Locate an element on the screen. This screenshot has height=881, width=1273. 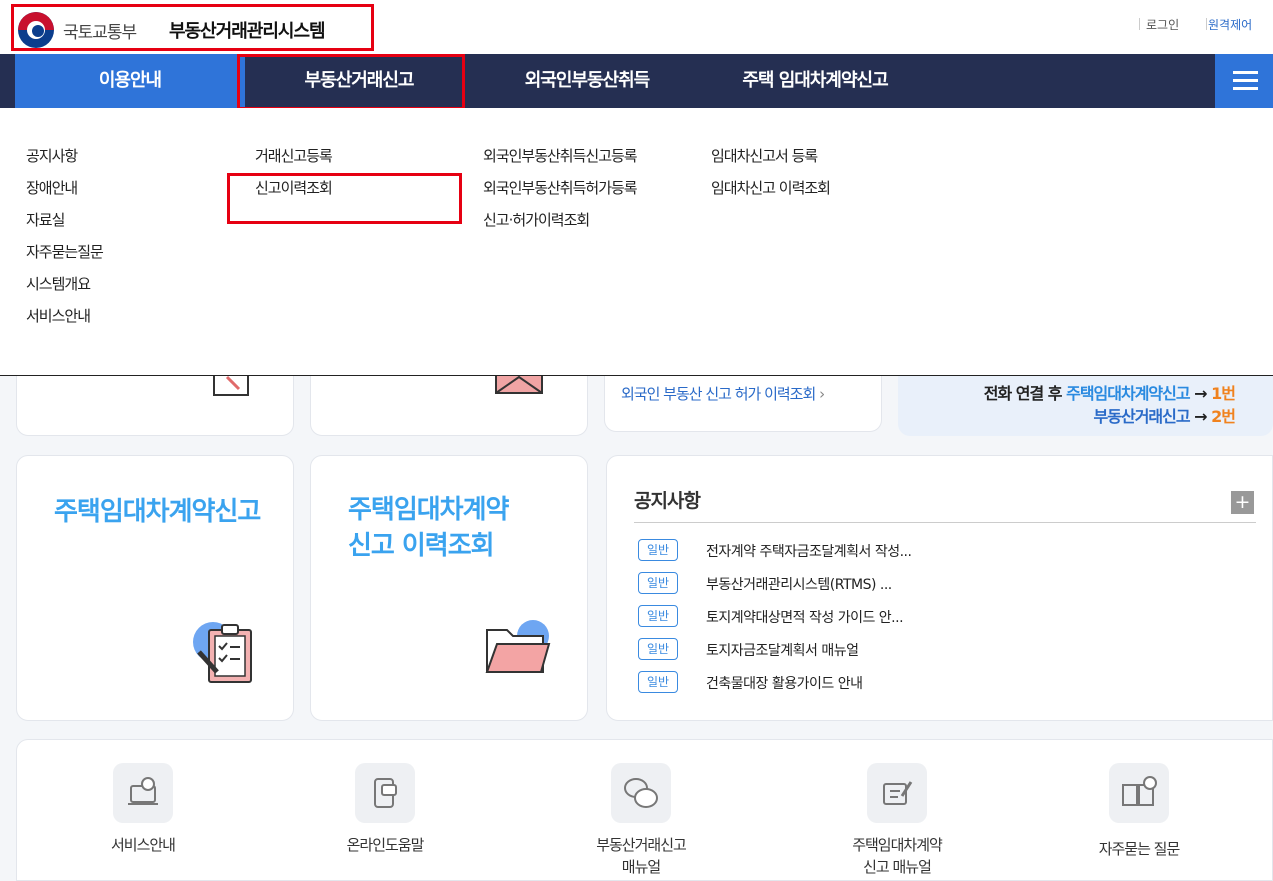
quick-label-line-1: 온라인도움말 is located at coordinates (385, 845).